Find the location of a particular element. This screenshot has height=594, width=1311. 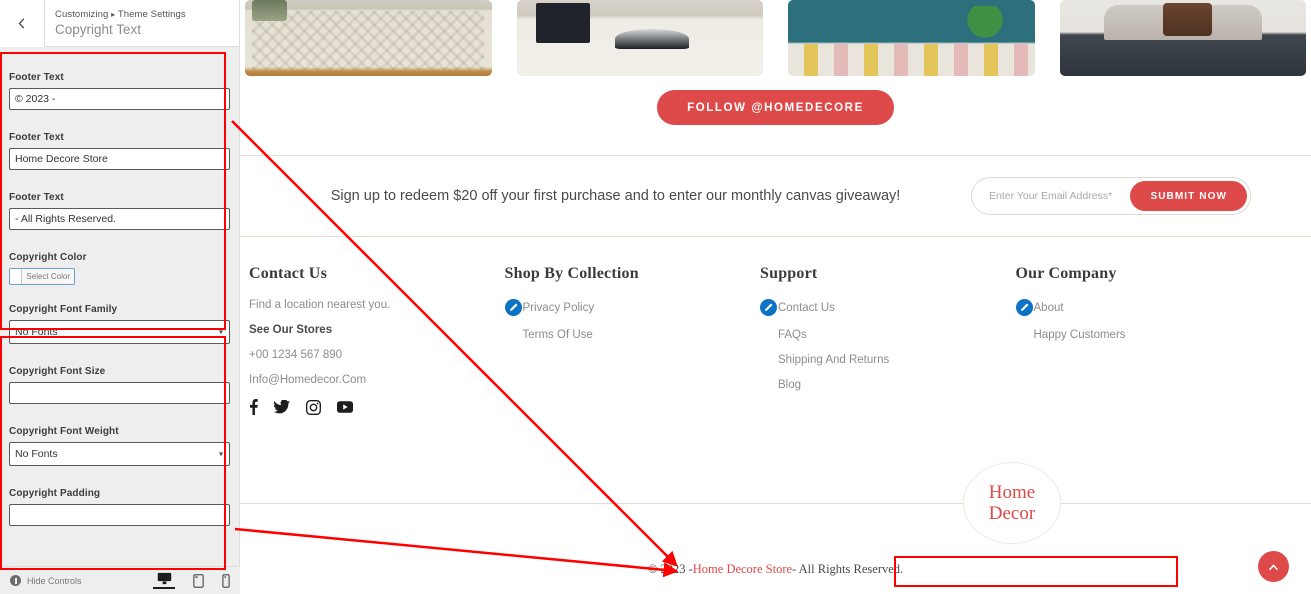

copyright-prefix: © 2023 - is located at coordinates (670, 569).